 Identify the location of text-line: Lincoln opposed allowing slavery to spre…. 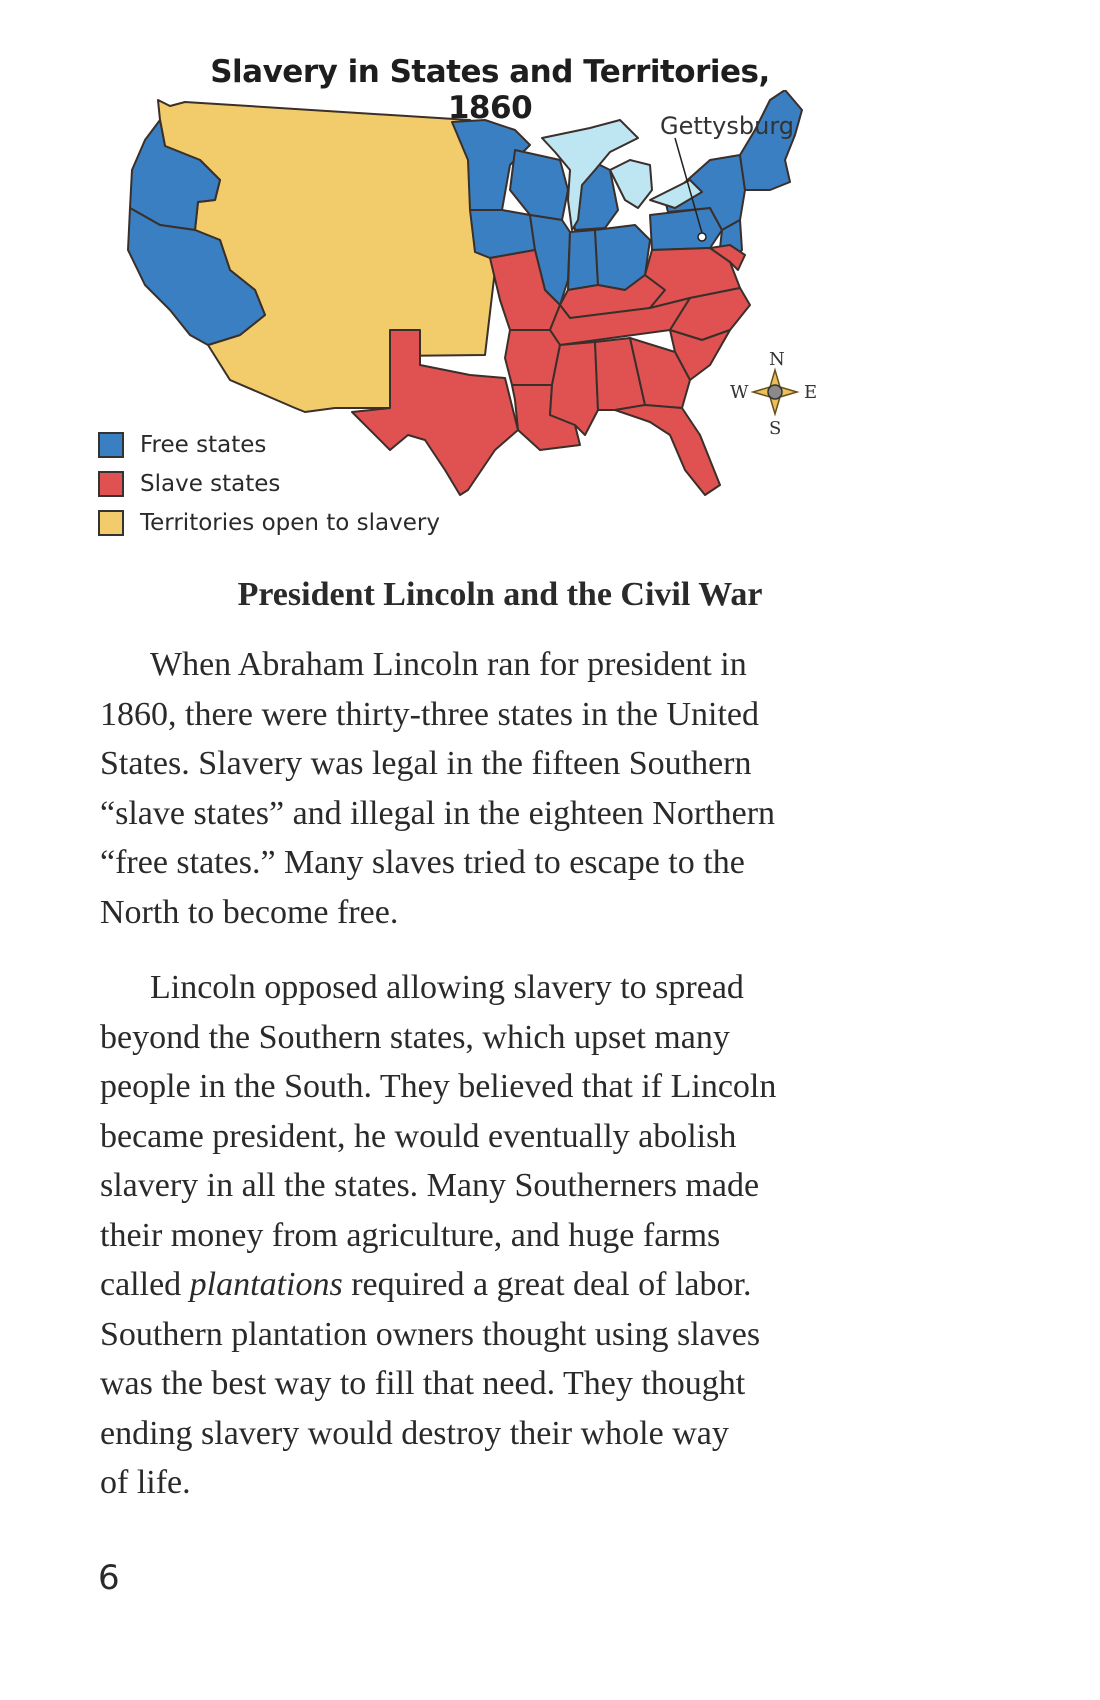
(447, 987).